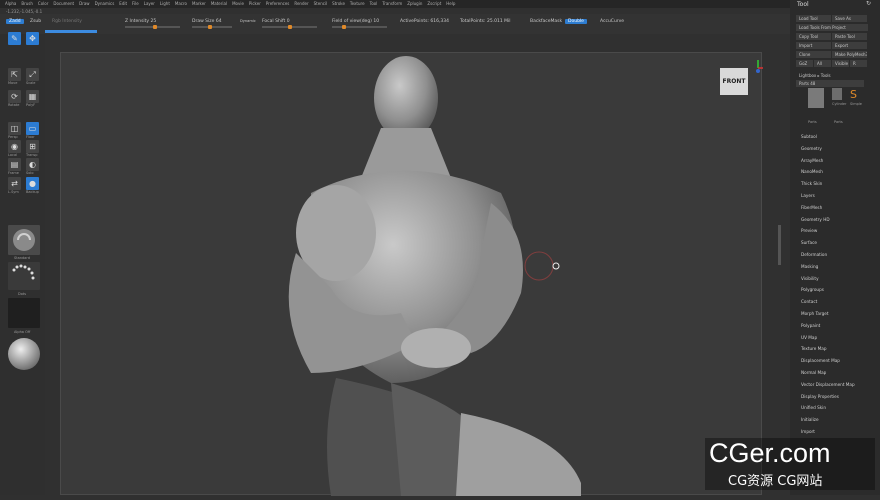 The image size is (880, 500). I want to click on material-sphere, so click(24, 354).